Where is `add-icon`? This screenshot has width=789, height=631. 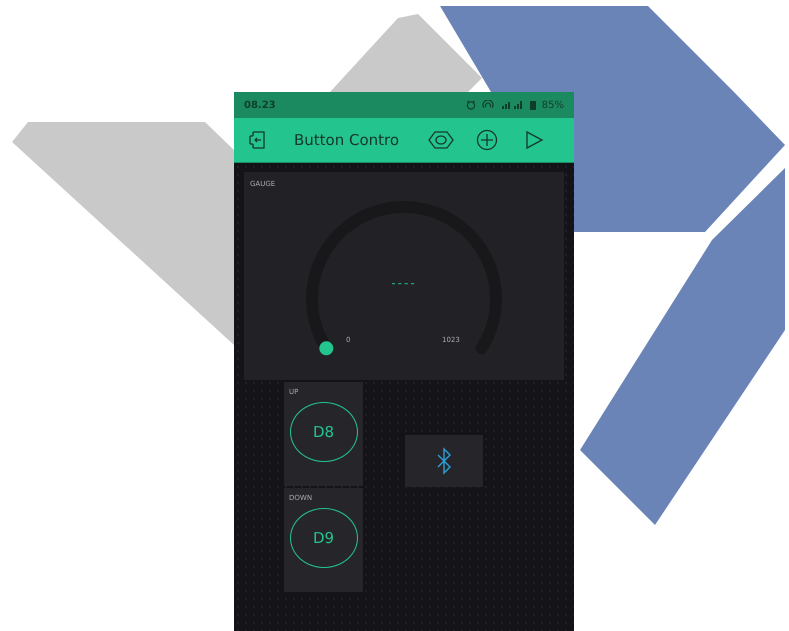
add-icon is located at coordinates (487, 140).